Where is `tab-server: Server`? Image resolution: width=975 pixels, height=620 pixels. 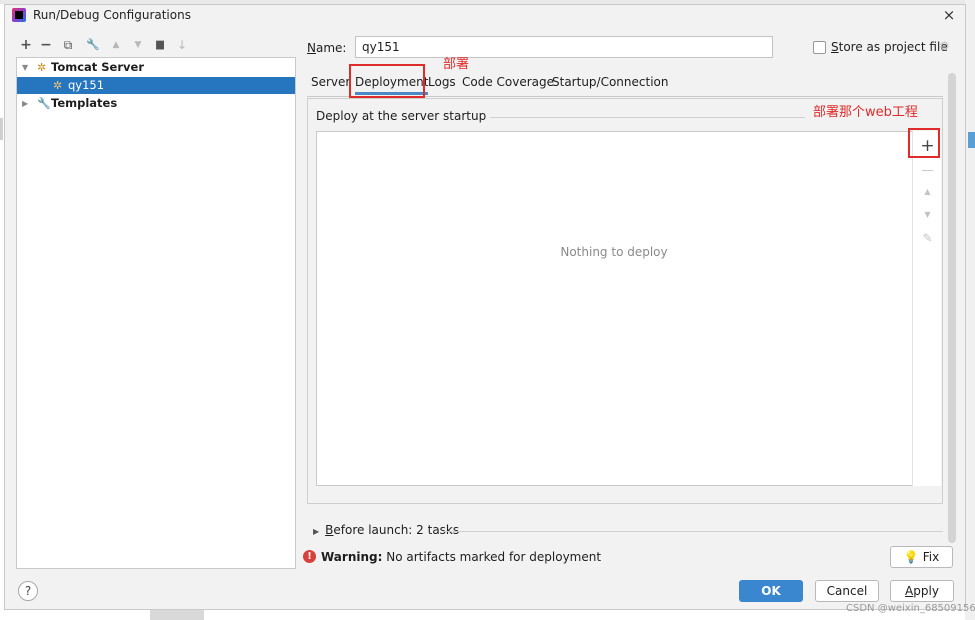 tab-server: Server is located at coordinates (330, 83).